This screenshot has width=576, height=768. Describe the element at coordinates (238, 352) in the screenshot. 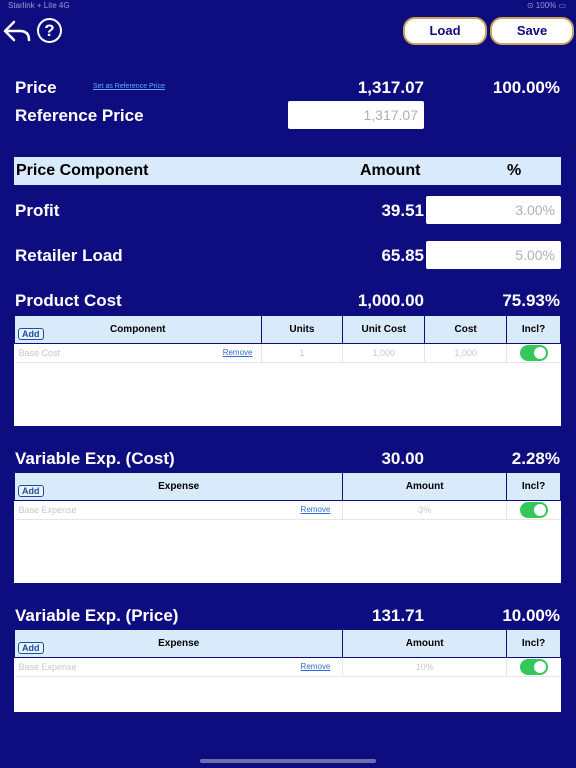

I see `remove-component-link: Remove` at that location.